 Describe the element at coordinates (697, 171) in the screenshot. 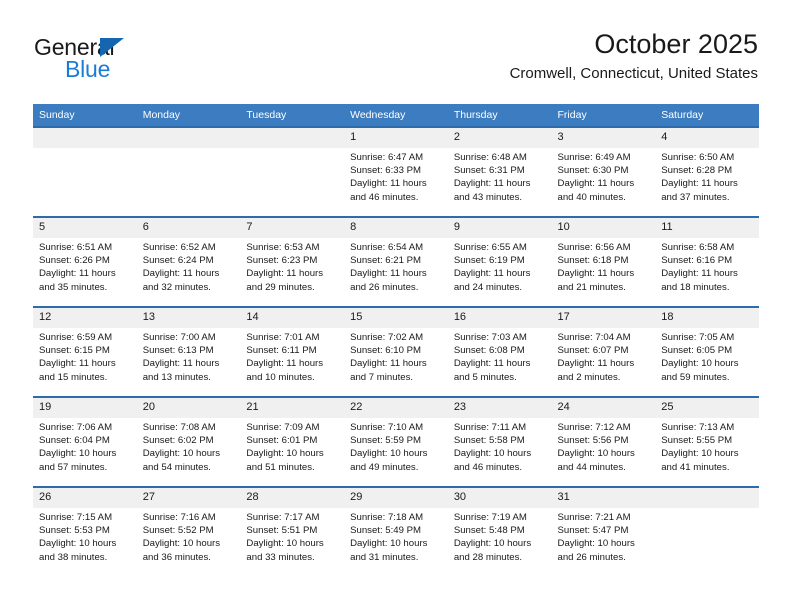

I see `sunset-text: Sunset: 6:28 PM` at that location.